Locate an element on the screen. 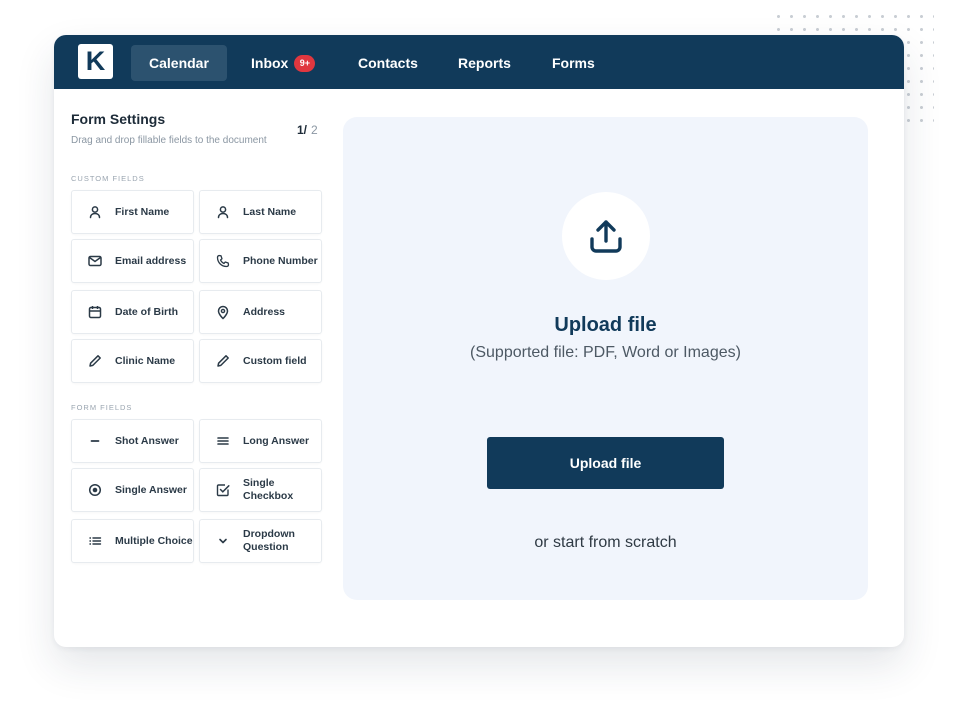 The image size is (958, 720). minus-icon is located at coordinates (95, 441).